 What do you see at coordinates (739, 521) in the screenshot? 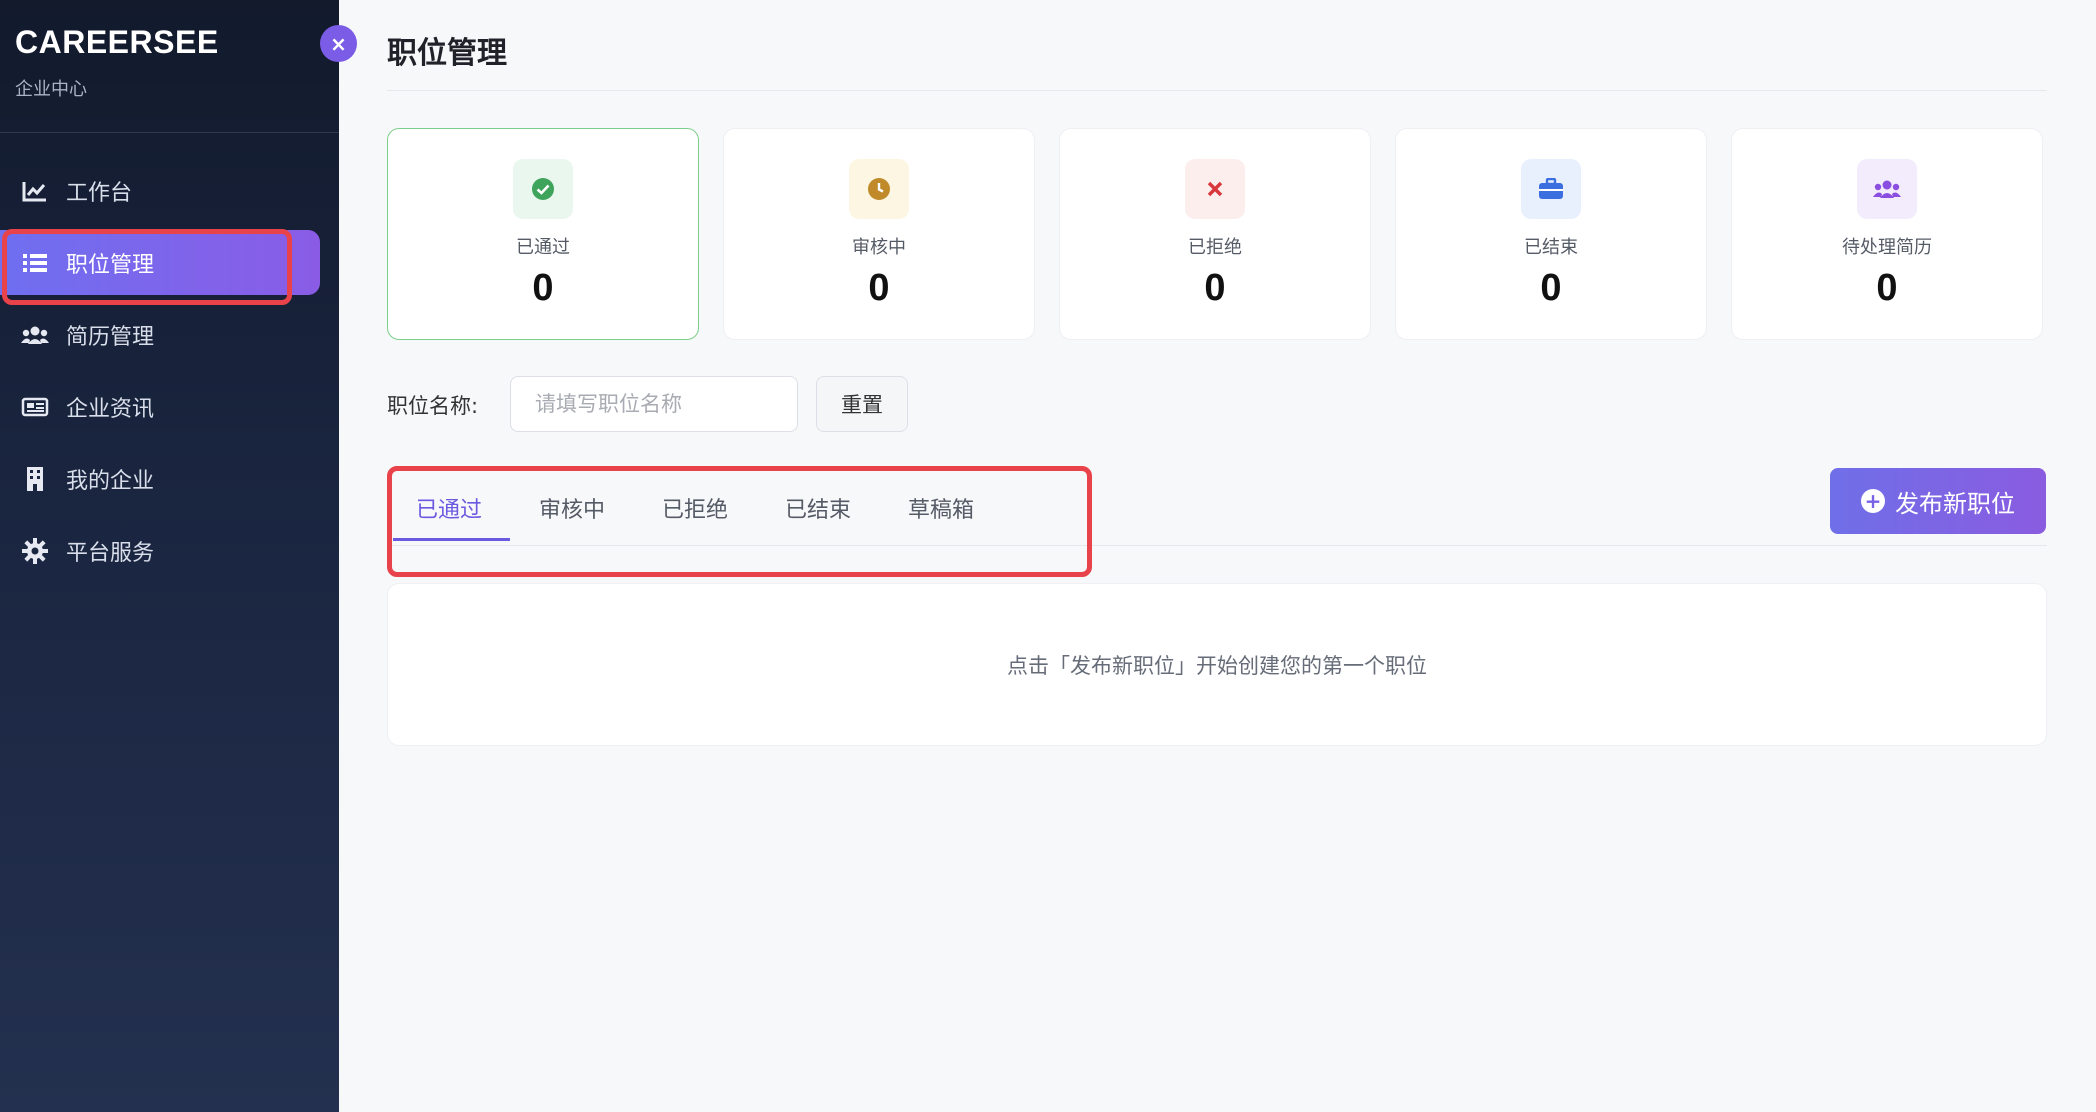
I see `tabs-highlight-box` at bounding box center [739, 521].